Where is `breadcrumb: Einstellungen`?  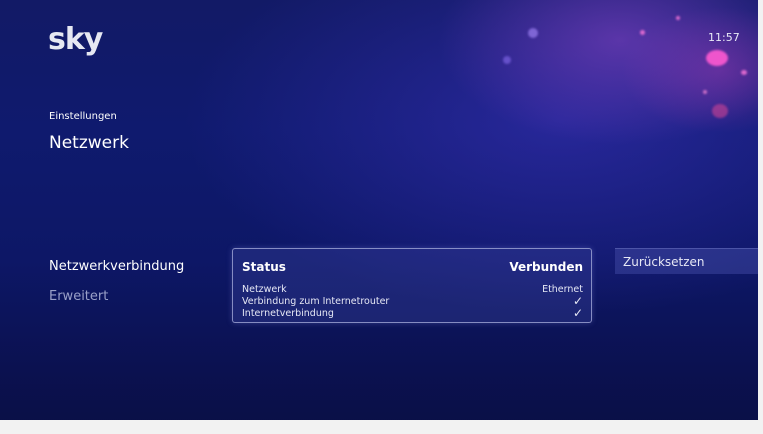
breadcrumb: Einstellungen is located at coordinates (83, 116).